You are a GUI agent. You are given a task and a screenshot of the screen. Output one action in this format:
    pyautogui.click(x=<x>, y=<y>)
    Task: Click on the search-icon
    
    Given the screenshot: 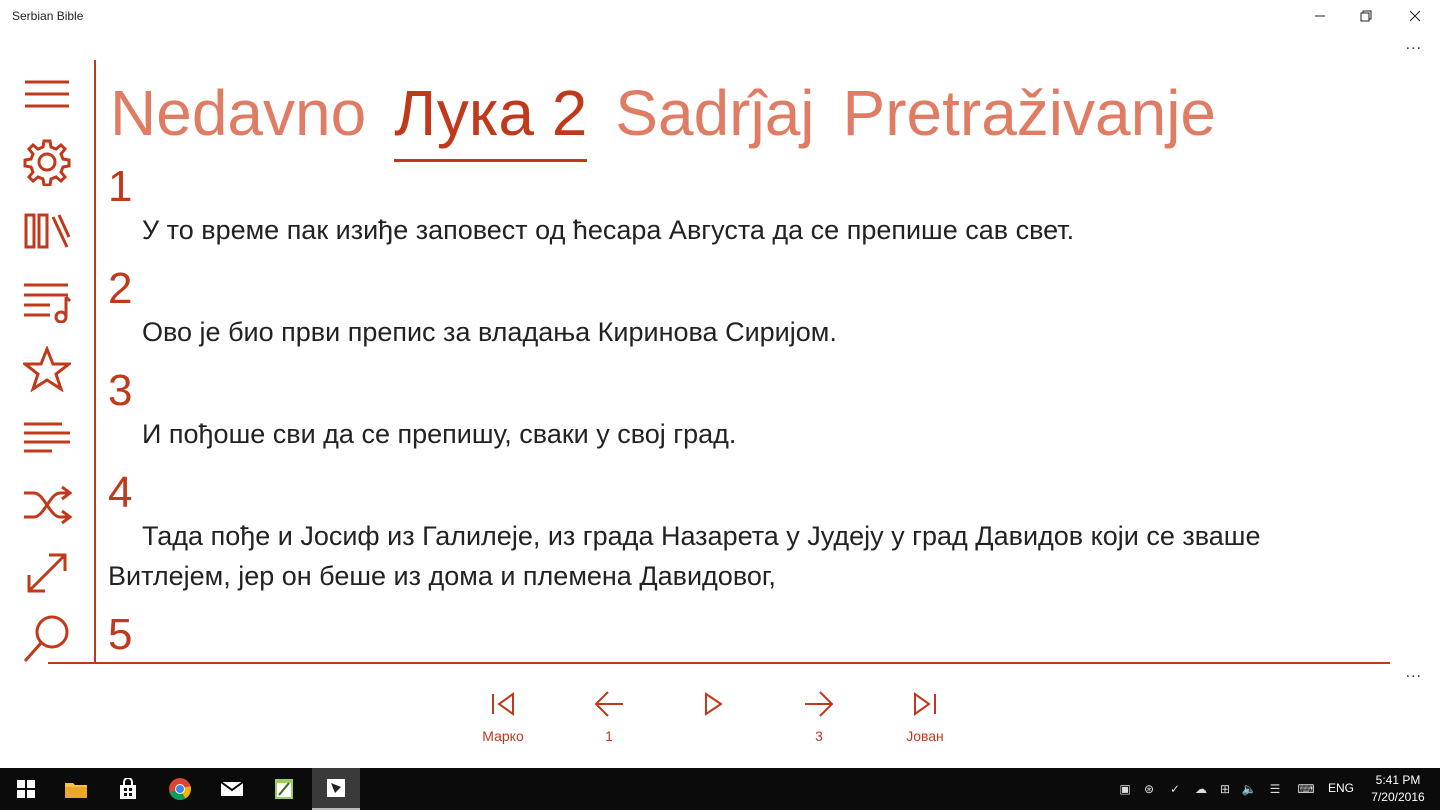 What is the action you would take?
    pyautogui.click(x=46, y=638)
    